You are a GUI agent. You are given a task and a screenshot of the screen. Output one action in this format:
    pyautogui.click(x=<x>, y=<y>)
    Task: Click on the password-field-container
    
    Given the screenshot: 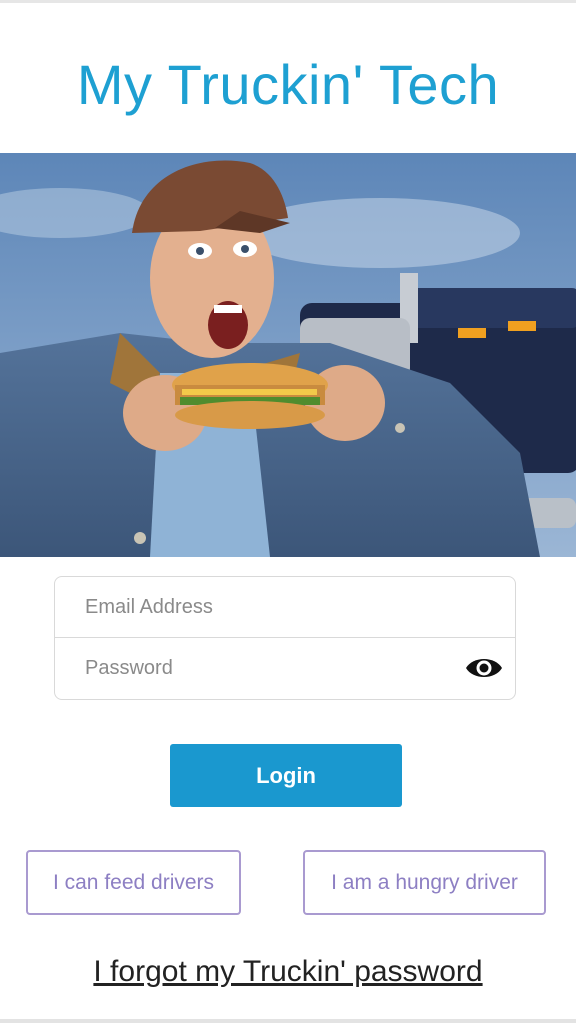 What is the action you would take?
    pyautogui.click(x=285, y=668)
    